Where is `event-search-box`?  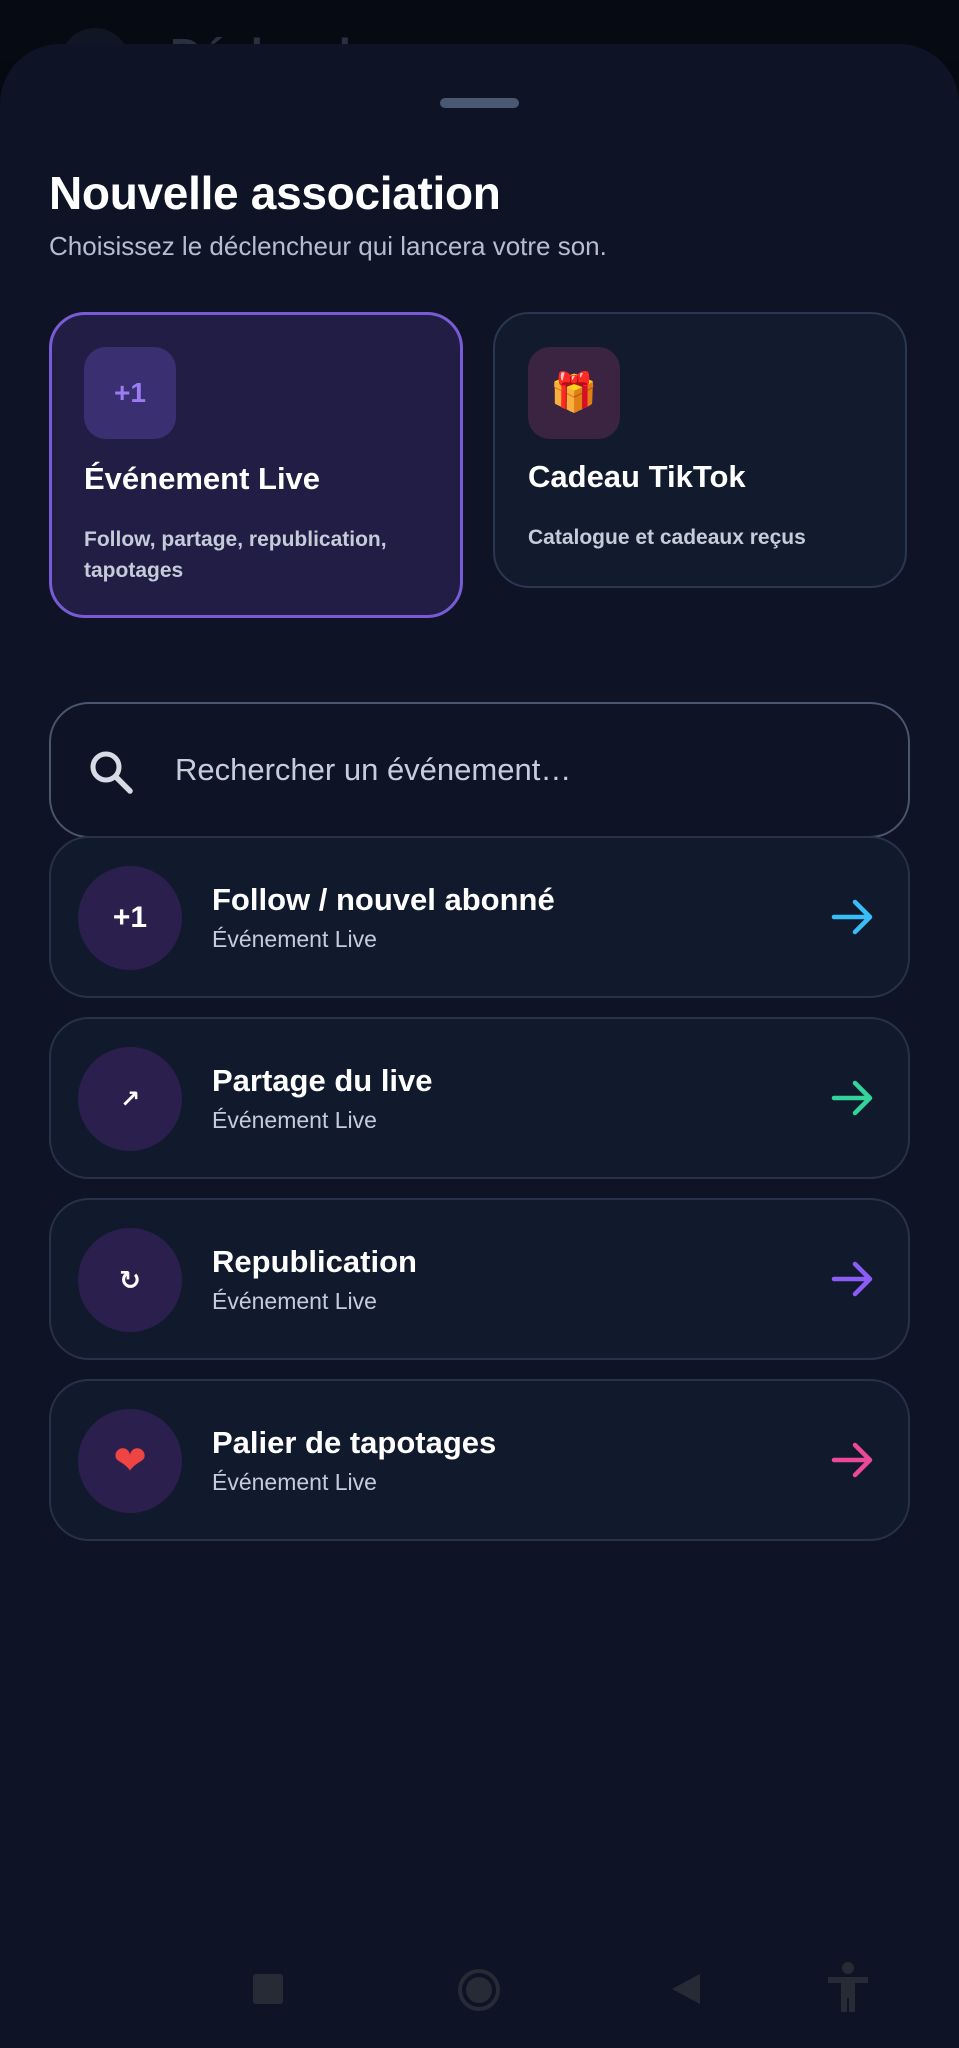 event-search-box is located at coordinates (479, 770).